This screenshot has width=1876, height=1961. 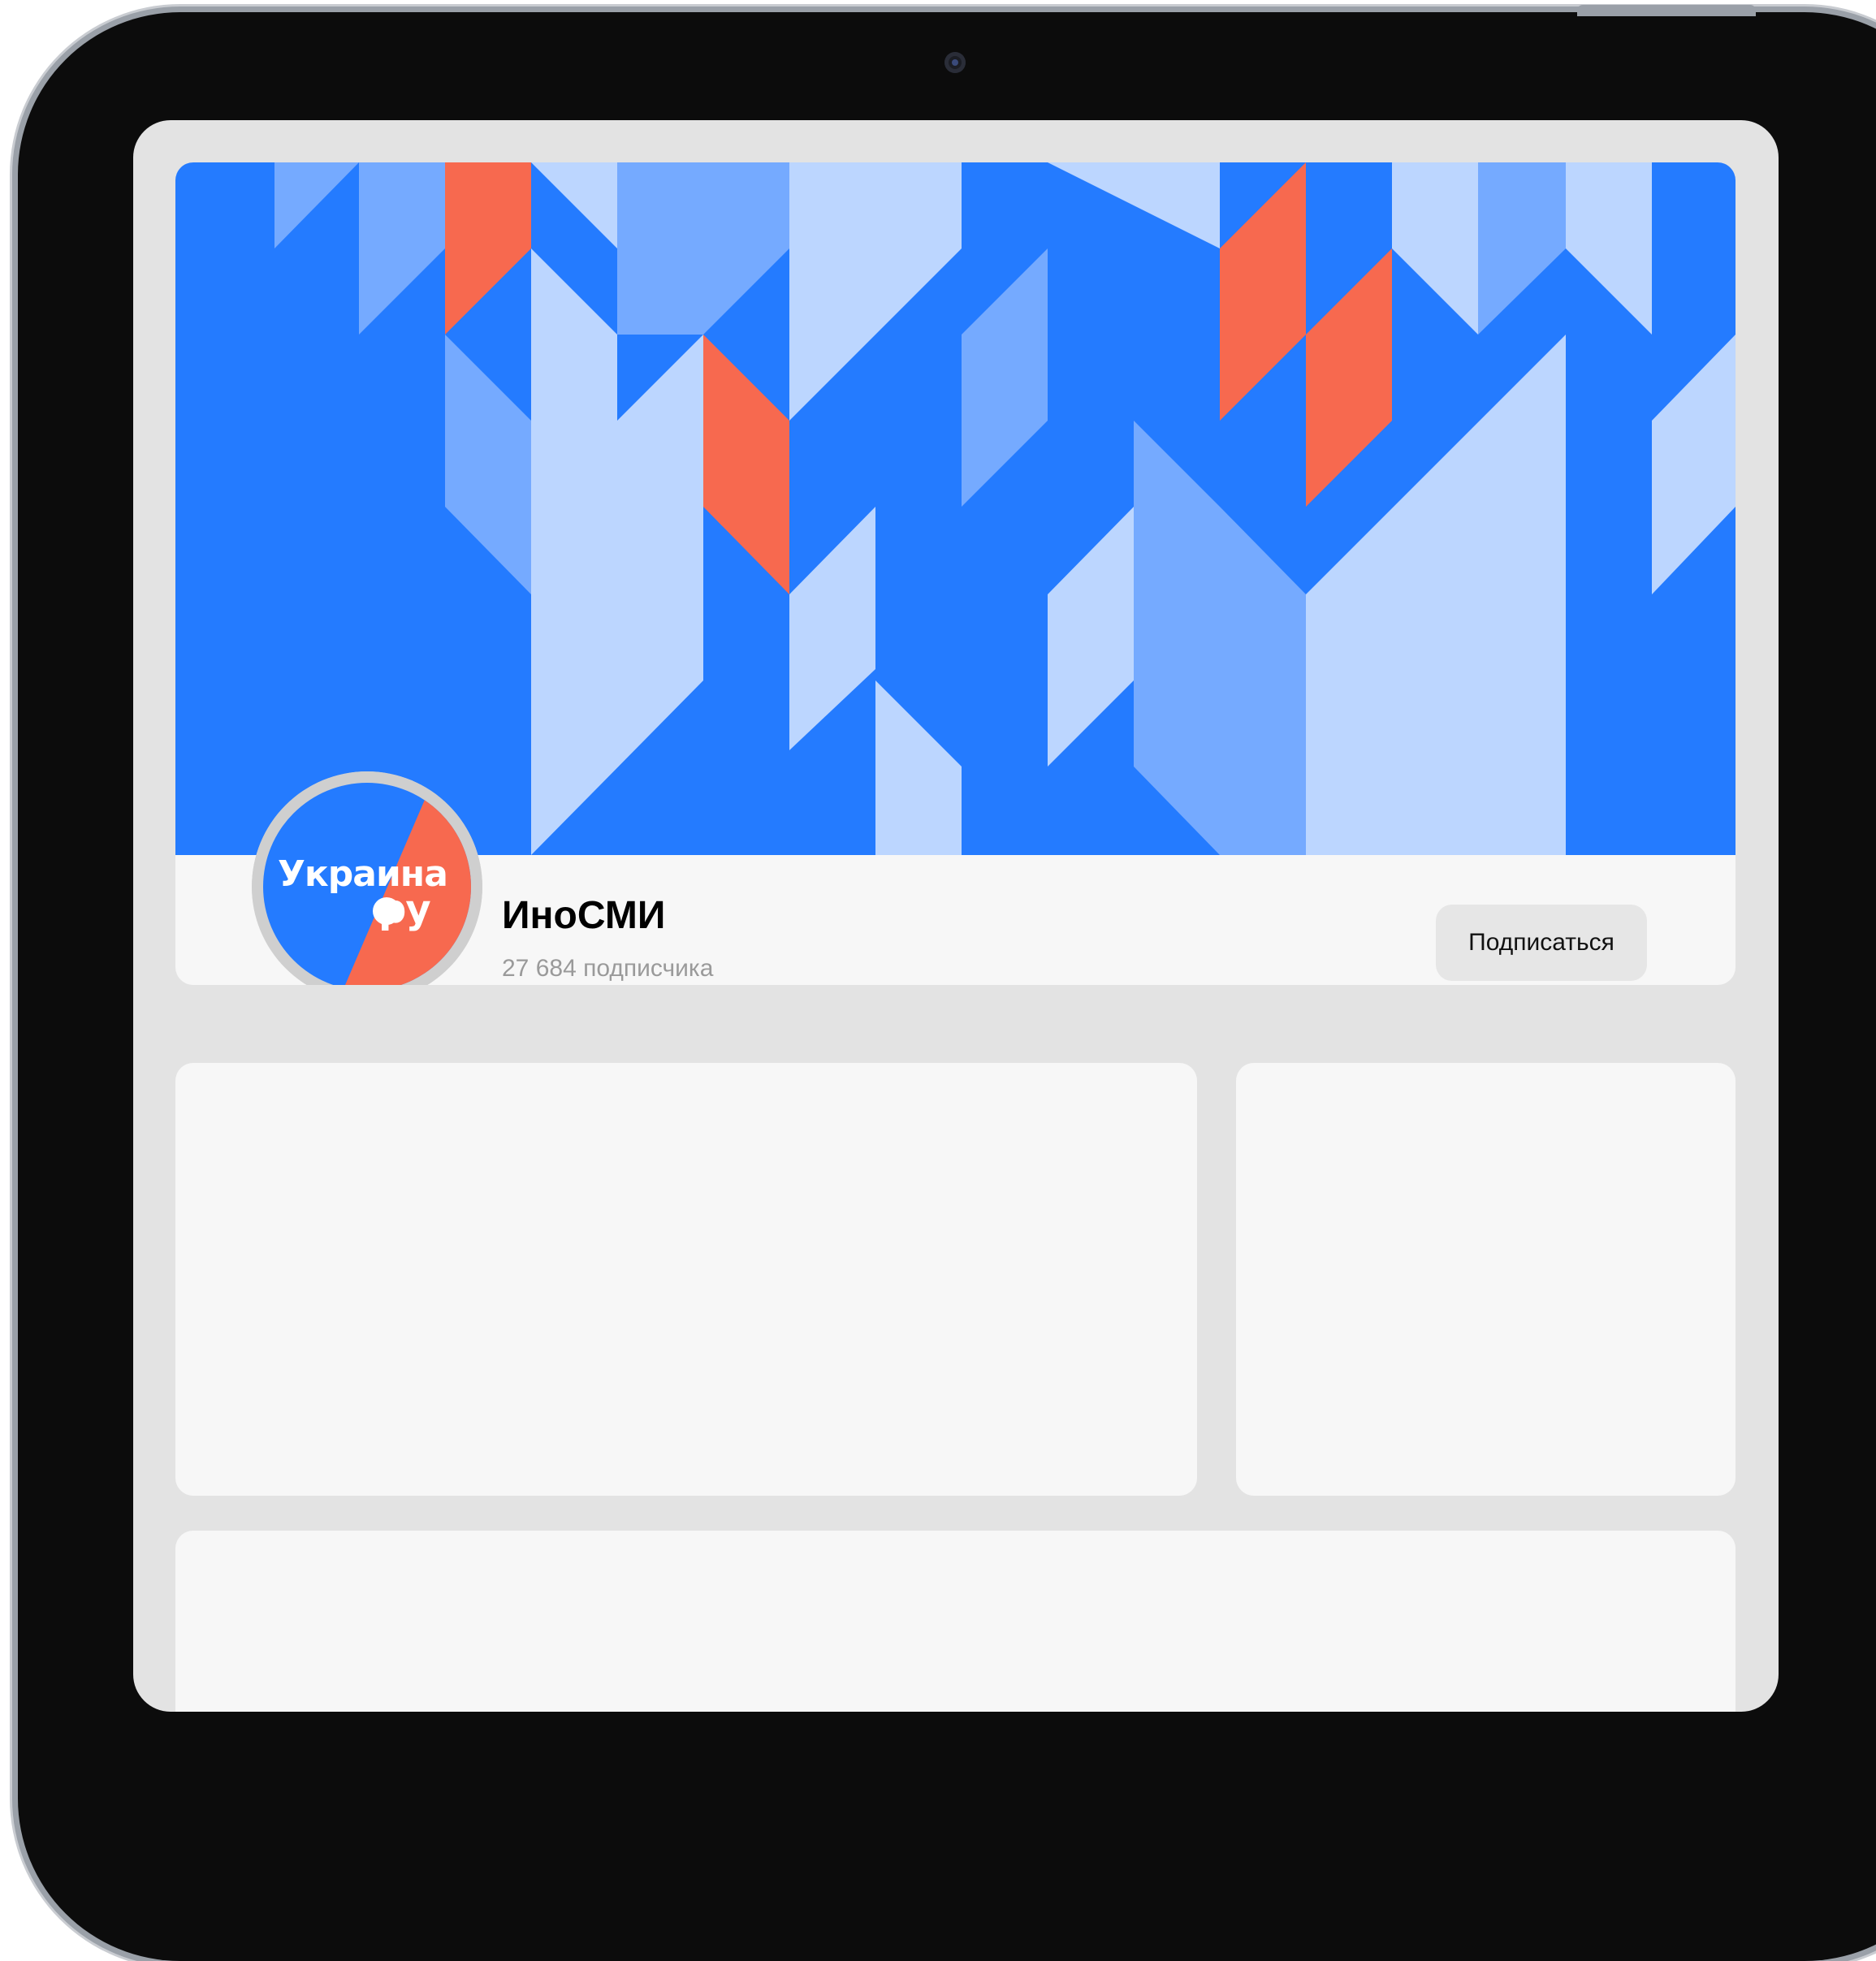 I want to click on content-card-wide, so click(x=955, y=1621).